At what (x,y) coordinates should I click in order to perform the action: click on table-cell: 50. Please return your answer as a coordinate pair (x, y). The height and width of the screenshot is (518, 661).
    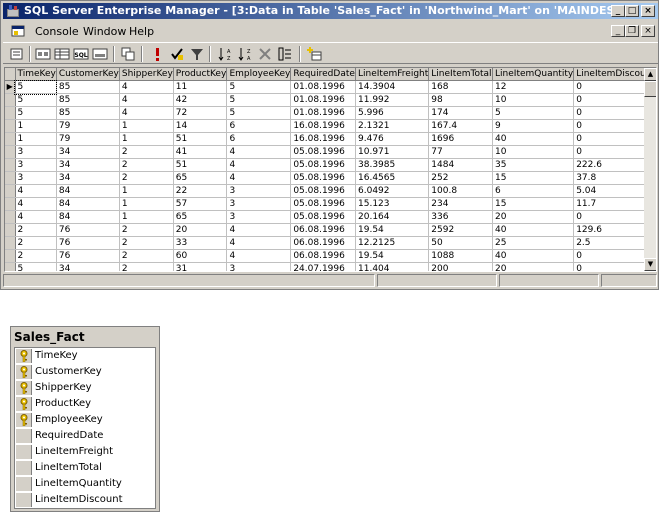
    Looking at the image, I should click on (461, 243).